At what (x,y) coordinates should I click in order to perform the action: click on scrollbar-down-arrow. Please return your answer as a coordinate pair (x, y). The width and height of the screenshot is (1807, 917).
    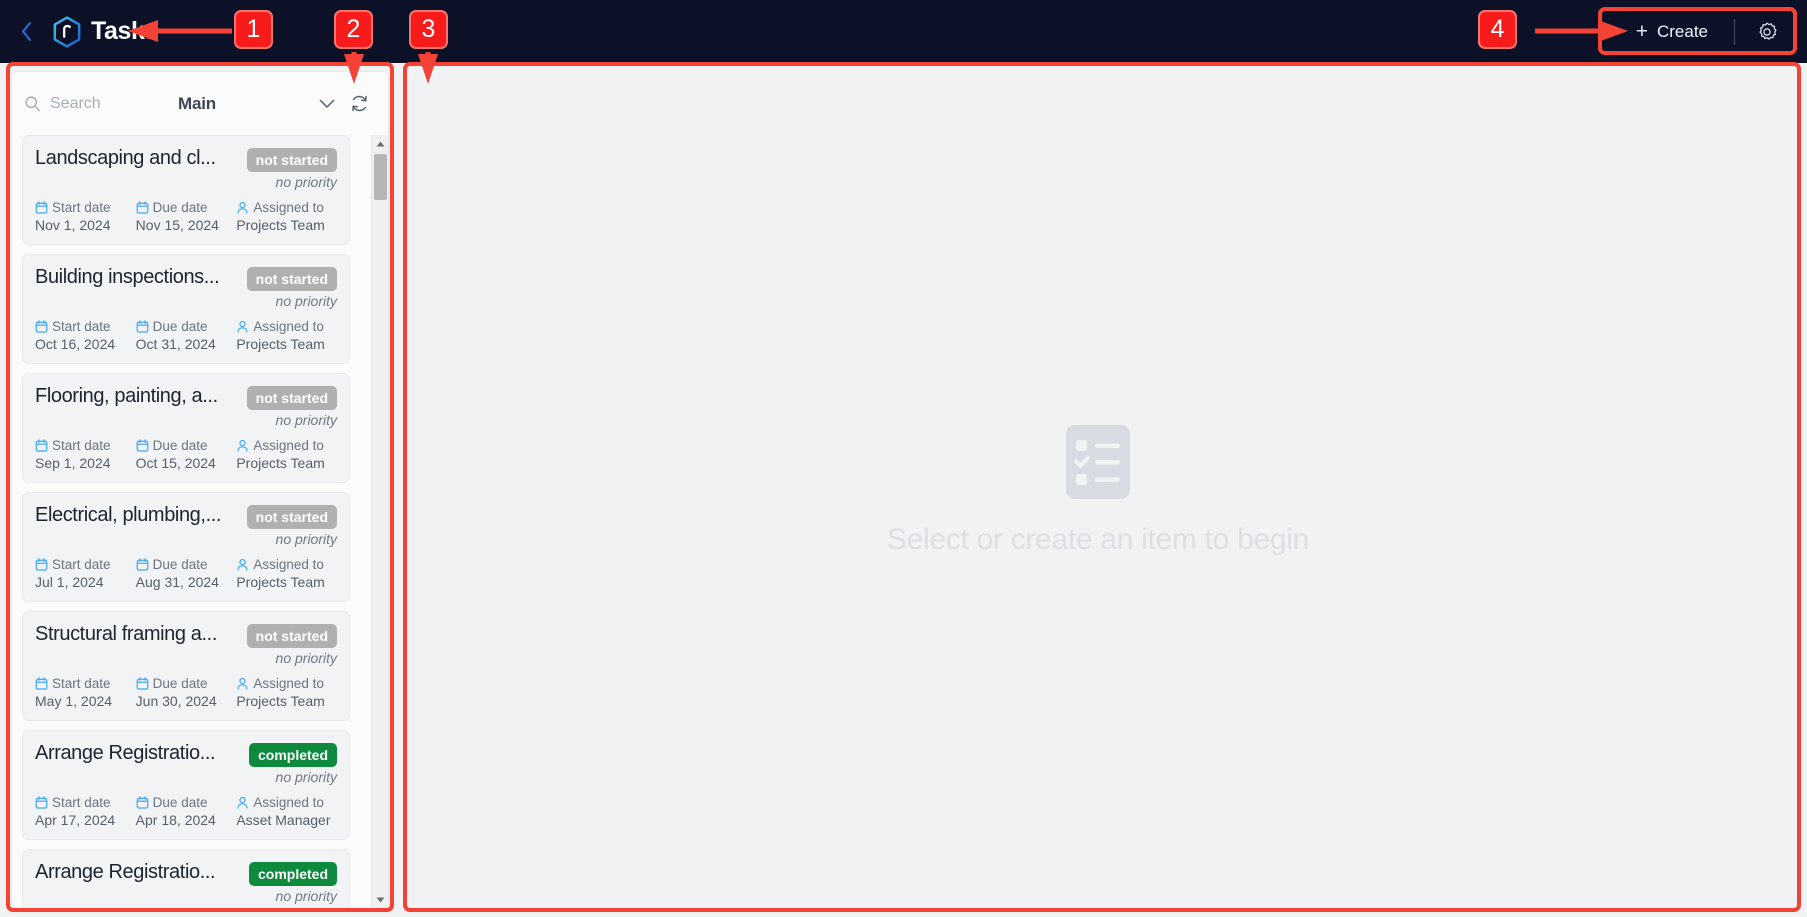
    Looking at the image, I should click on (380, 899).